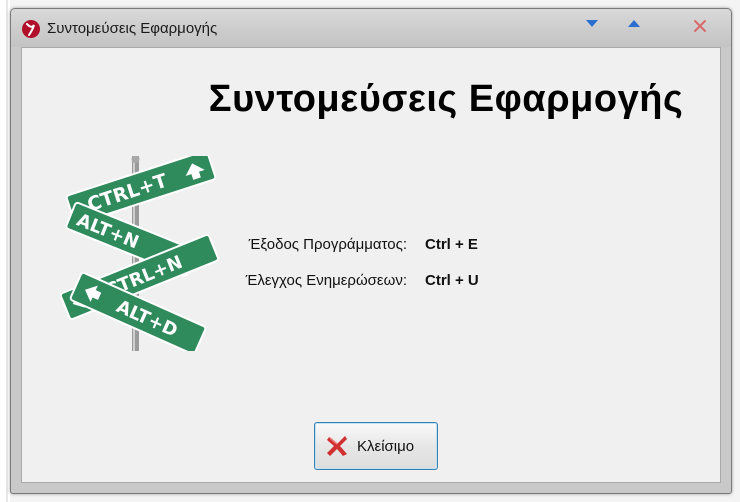 The height and width of the screenshot is (502, 740). Describe the element at coordinates (327, 244) in the screenshot. I see `shortcut-label: Έξοδος Προγράμματος:` at that location.